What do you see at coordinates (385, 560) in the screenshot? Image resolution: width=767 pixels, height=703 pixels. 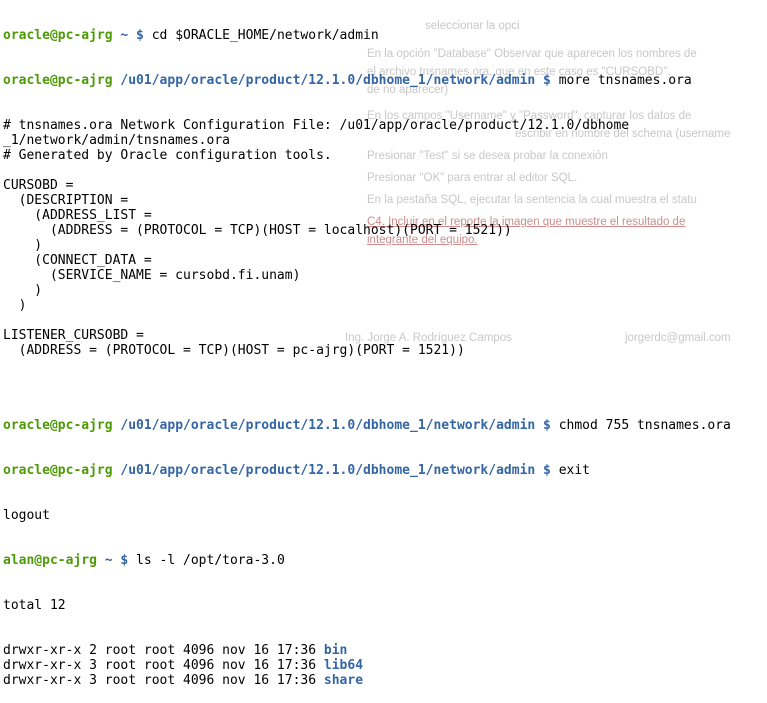 I see `prompt-line: alan@pc-ajrg ~ $ ls -l /opt/tora-3.0` at bounding box center [385, 560].